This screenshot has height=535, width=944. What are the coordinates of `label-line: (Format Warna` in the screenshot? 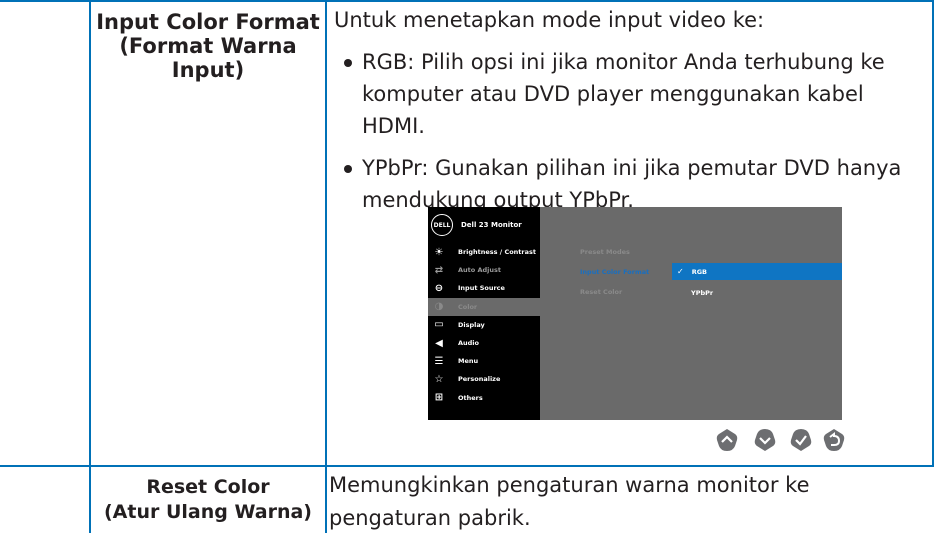 It's located at (208, 46).